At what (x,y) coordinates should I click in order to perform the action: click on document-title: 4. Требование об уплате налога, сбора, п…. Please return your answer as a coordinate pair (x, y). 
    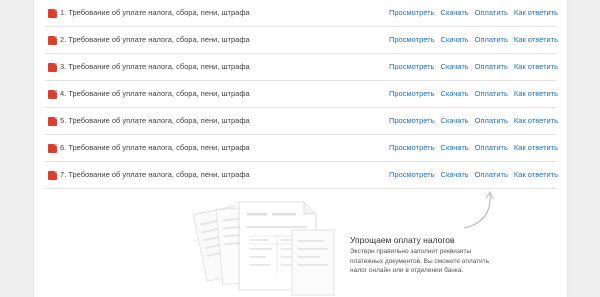
    Looking at the image, I should click on (155, 93).